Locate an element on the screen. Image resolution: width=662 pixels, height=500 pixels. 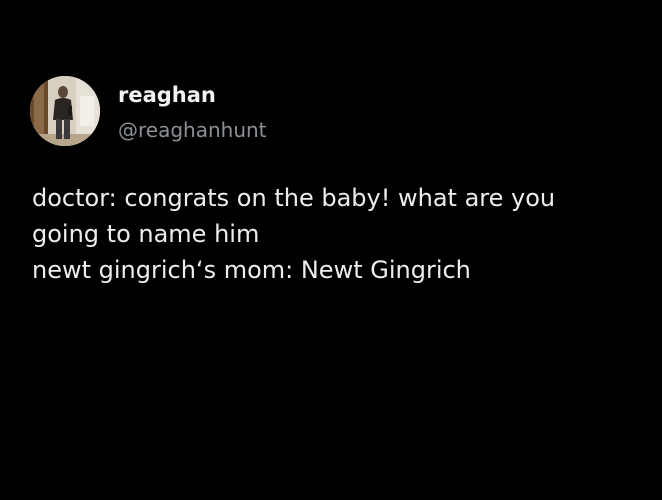
profile-avatar is located at coordinates (65, 111).